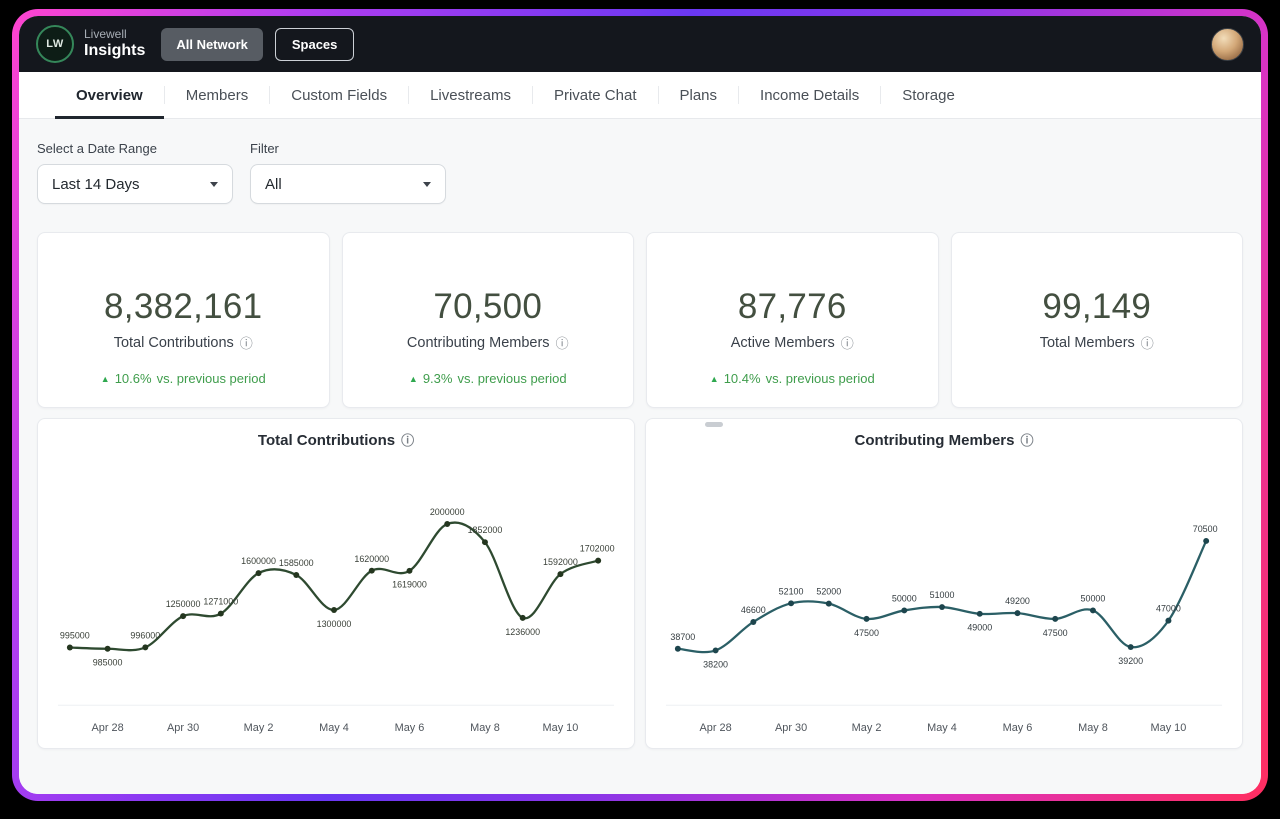  What do you see at coordinates (334, 624) in the screenshot?
I see `svg-text: 1300000` at bounding box center [334, 624].